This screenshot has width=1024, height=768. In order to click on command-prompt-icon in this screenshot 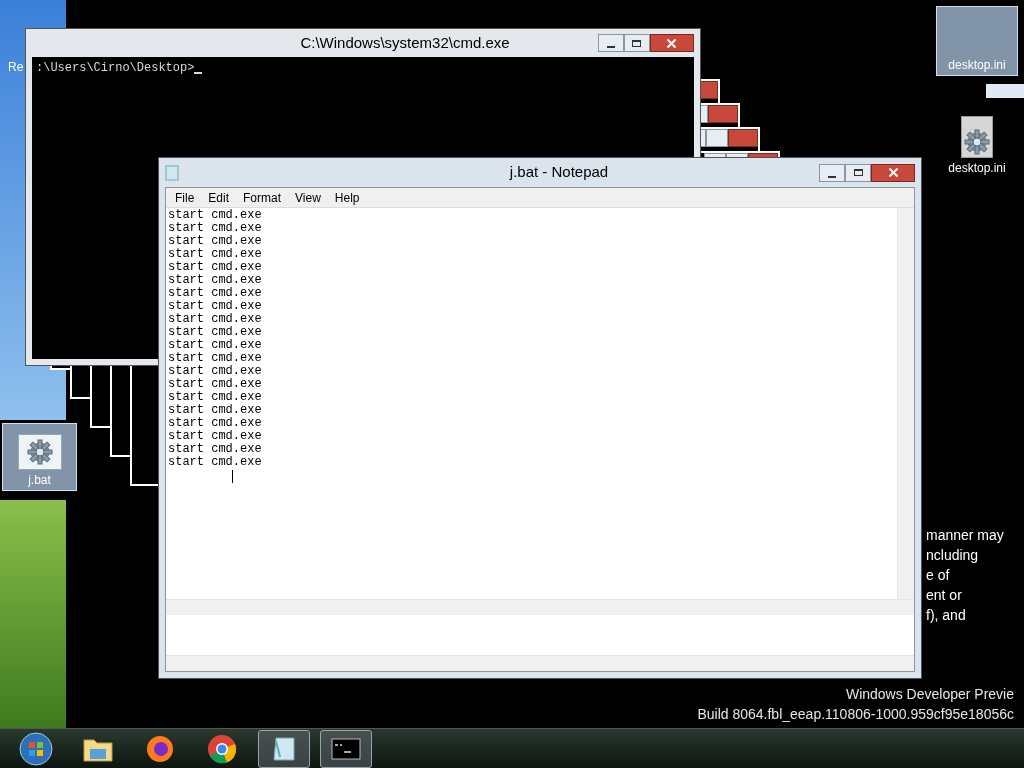, I will do `click(346, 748)`.